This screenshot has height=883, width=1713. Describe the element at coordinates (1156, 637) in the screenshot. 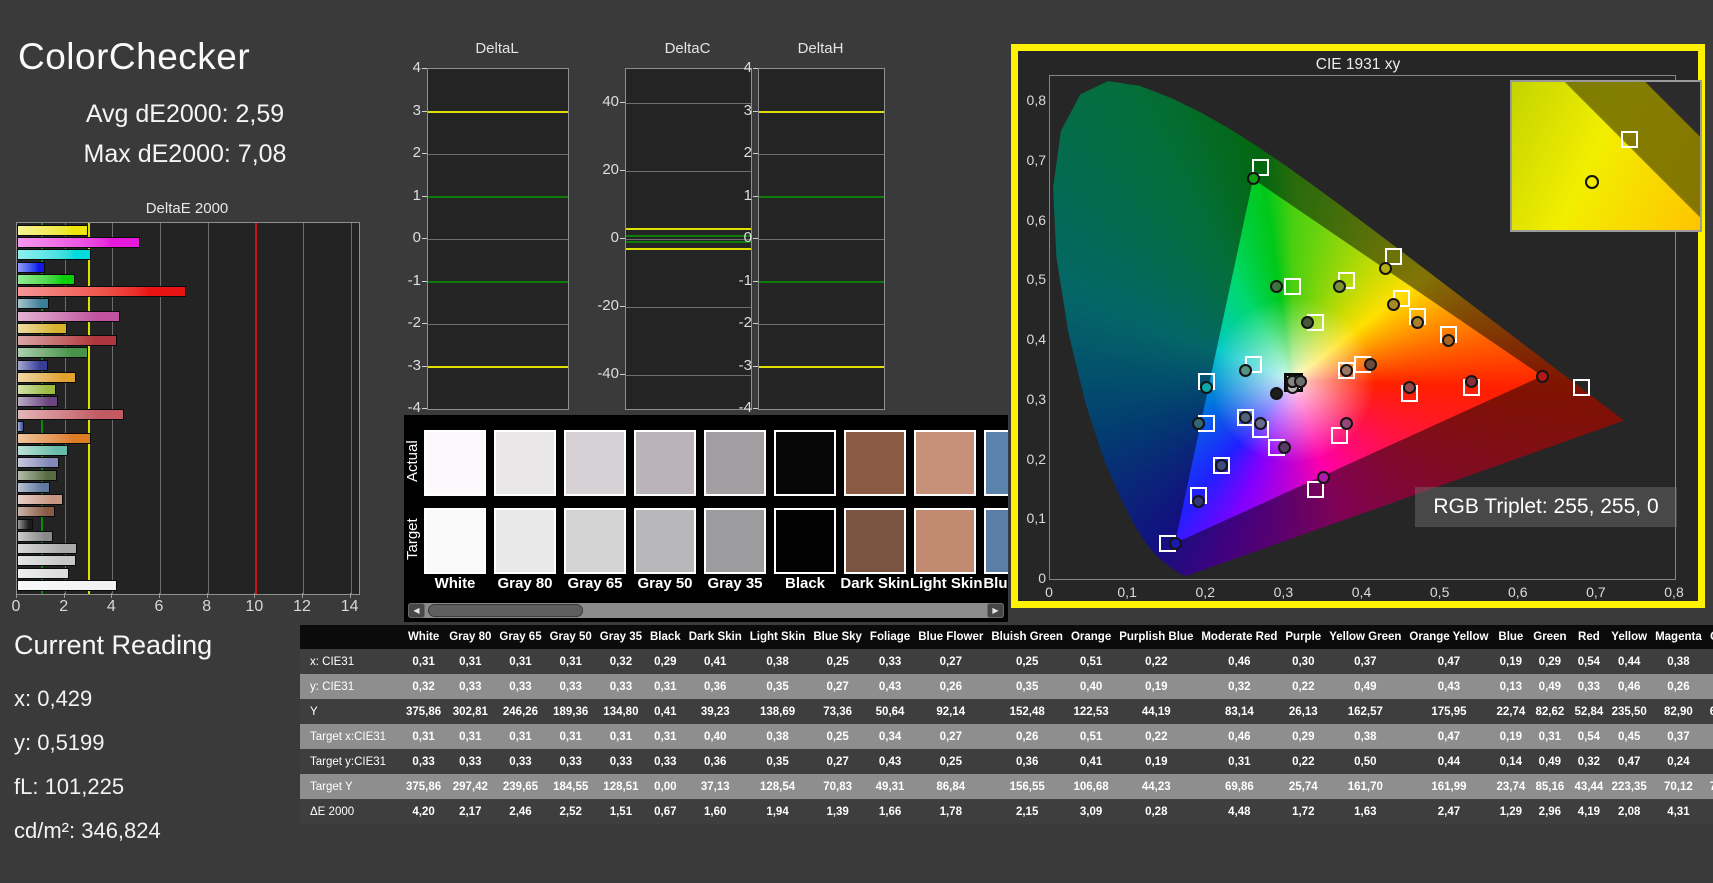

I see `column-header: Purplish Blue` at that location.